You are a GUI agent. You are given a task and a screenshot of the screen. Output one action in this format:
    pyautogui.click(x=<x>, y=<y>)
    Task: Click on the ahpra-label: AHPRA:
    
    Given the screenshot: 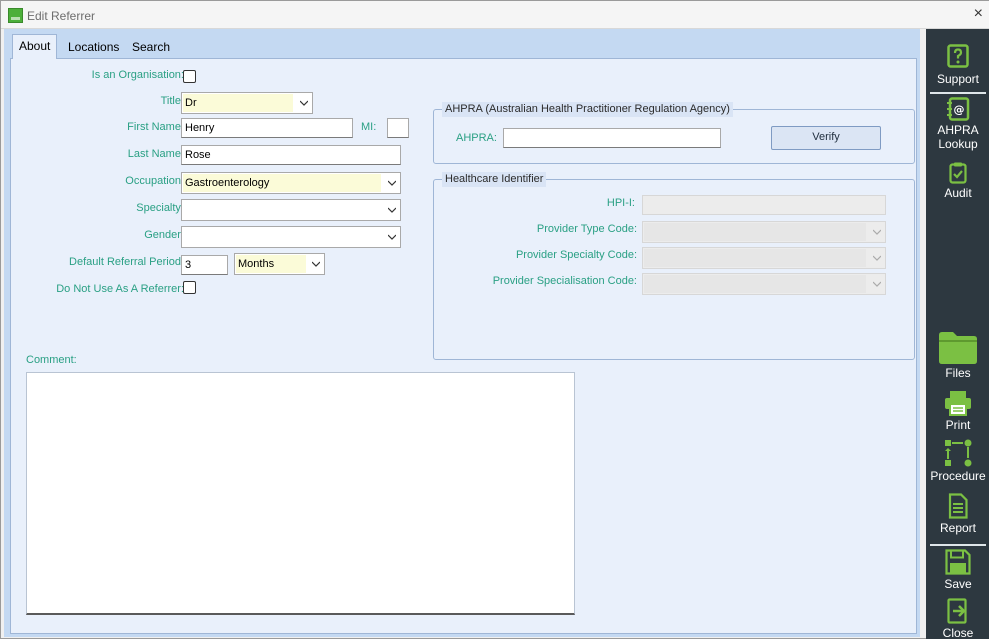 What is the action you would take?
    pyautogui.click(x=476, y=138)
    